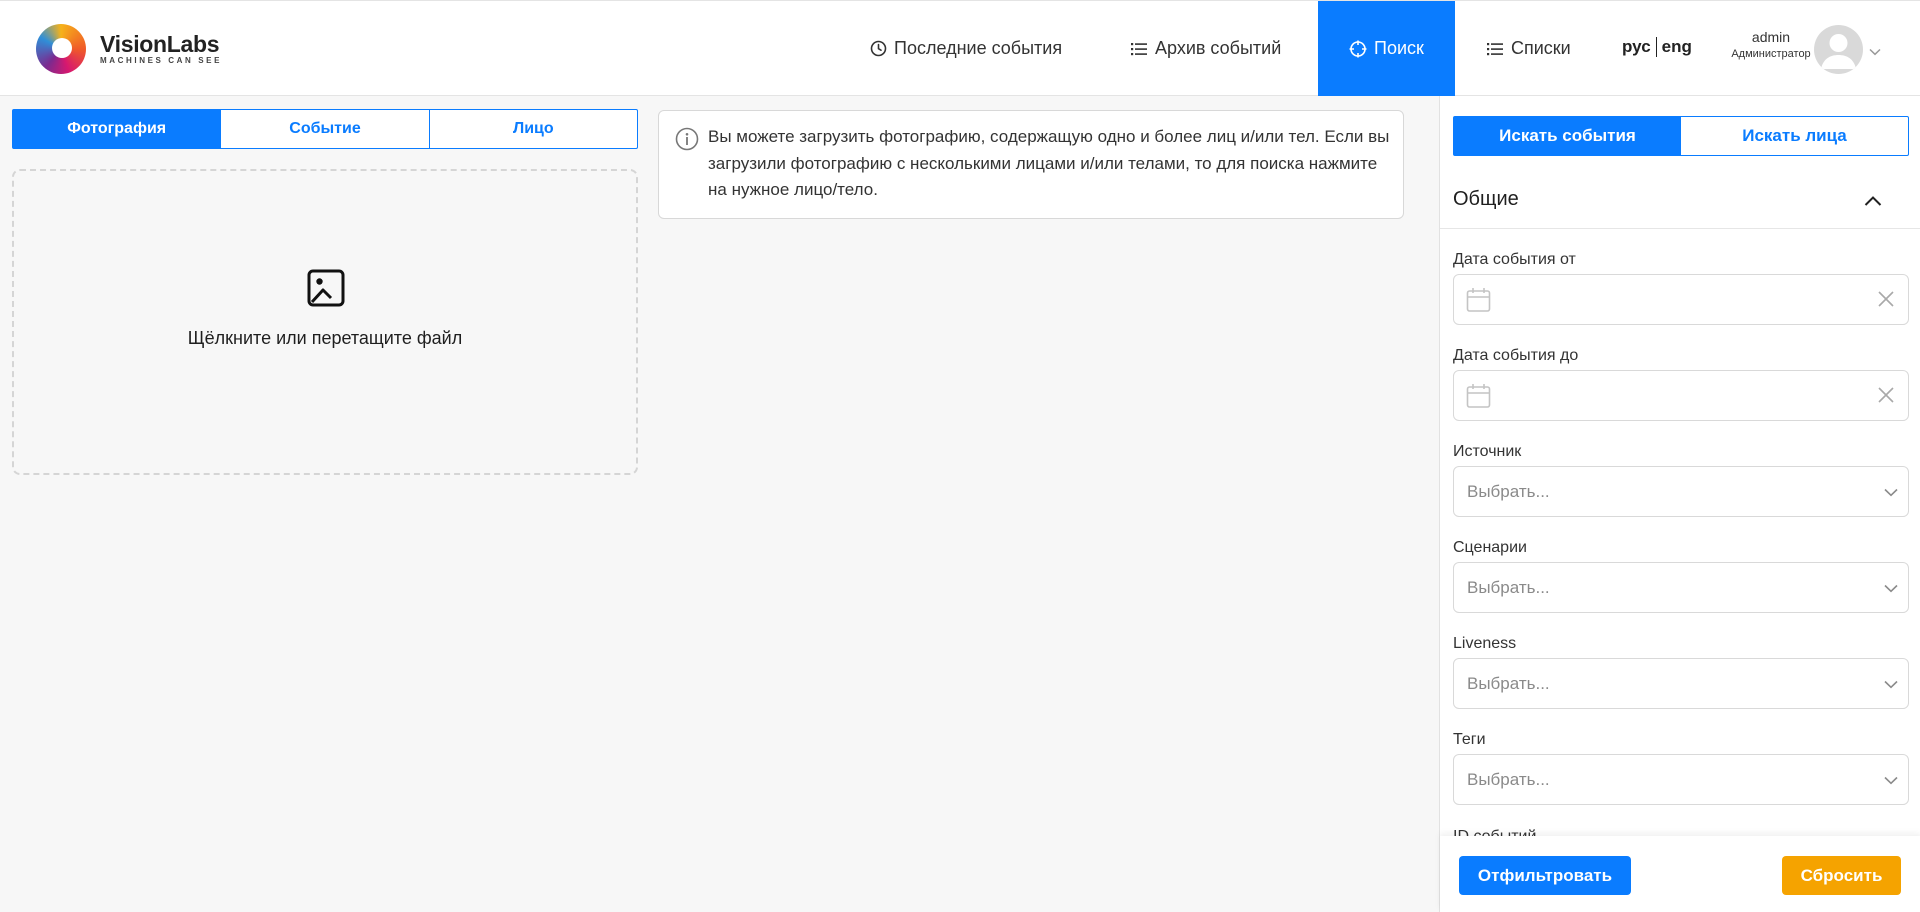 The image size is (1920, 912). I want to click on language-switch: рус eng, so click(1657, 47).